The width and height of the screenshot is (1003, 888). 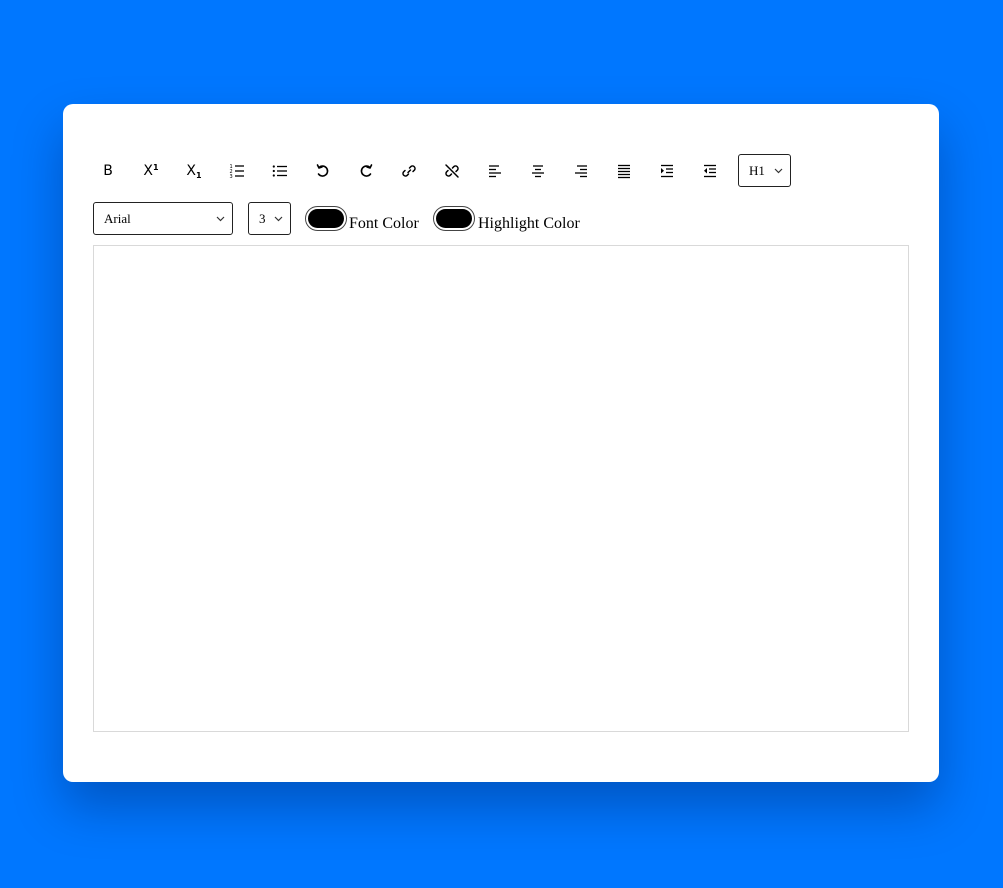 I want to click on font-color-label: Font Color, so click(x=384, y=223).